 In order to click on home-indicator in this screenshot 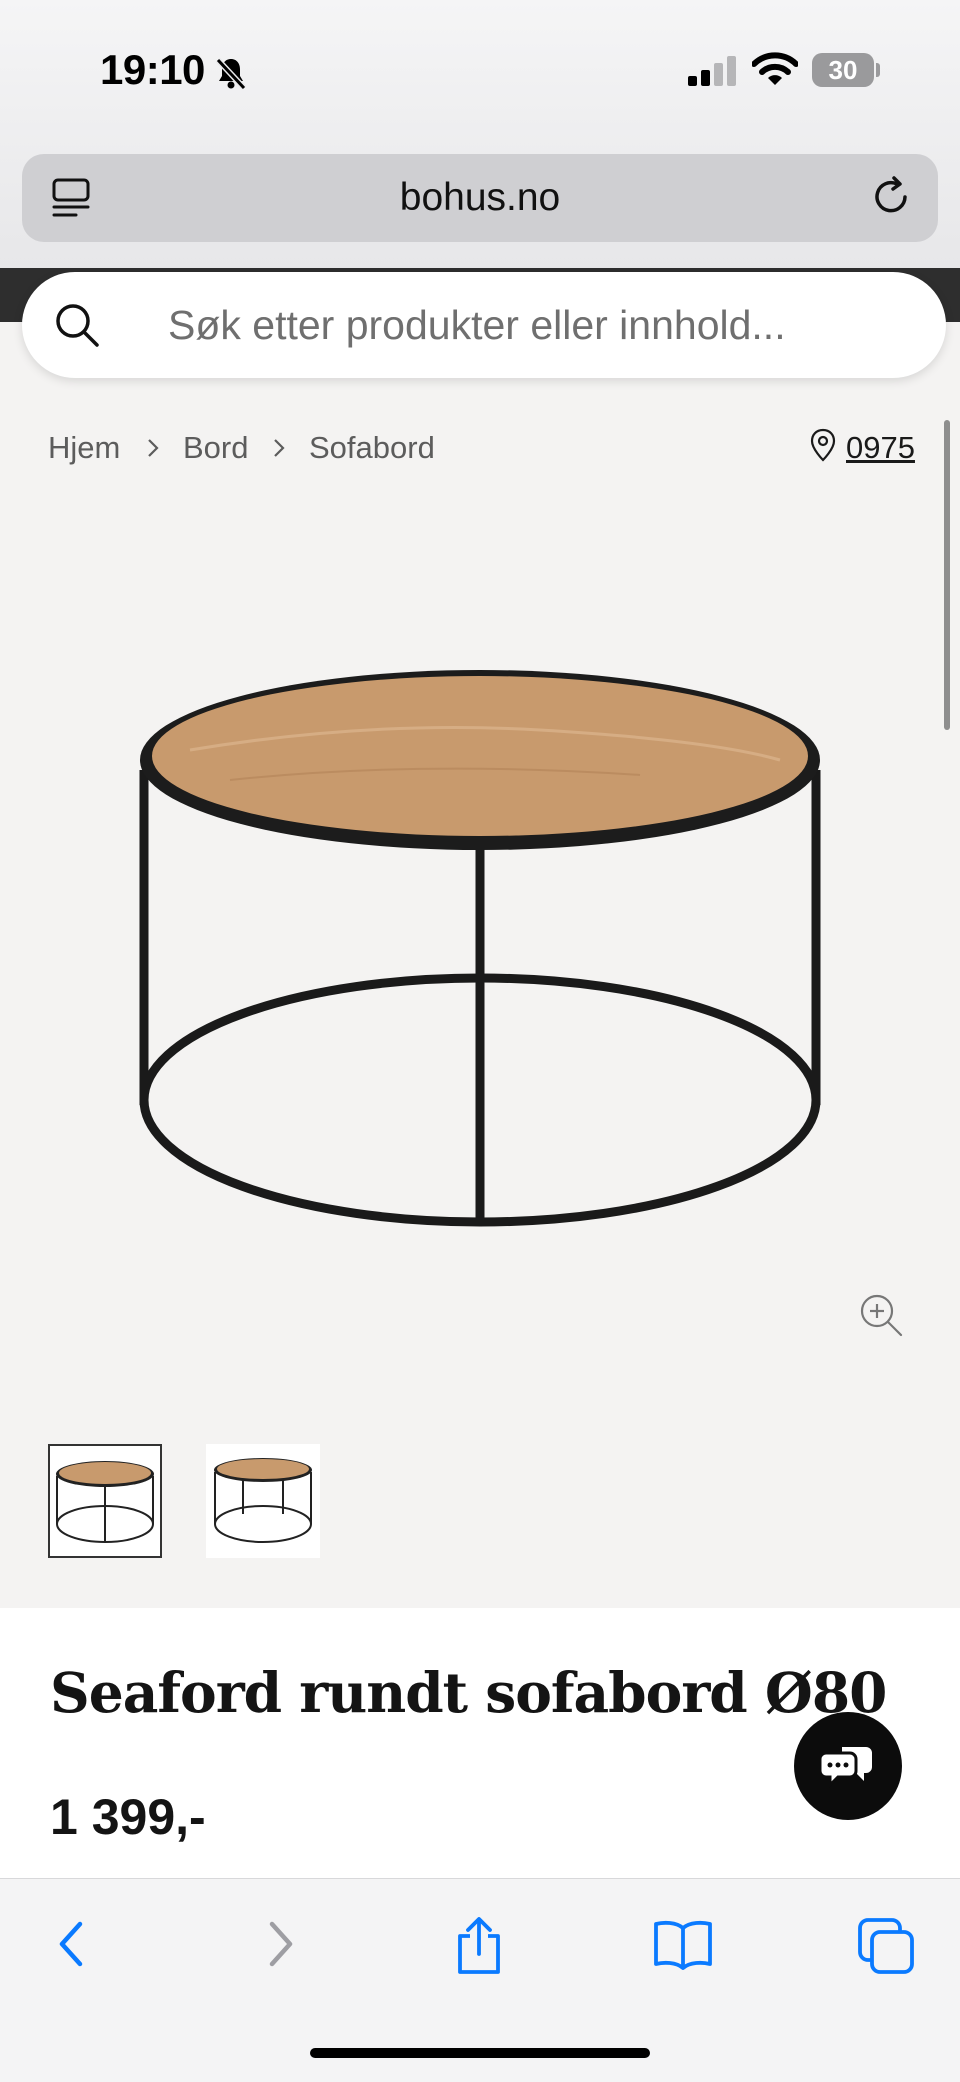, I will do `click(480, 2053)`.